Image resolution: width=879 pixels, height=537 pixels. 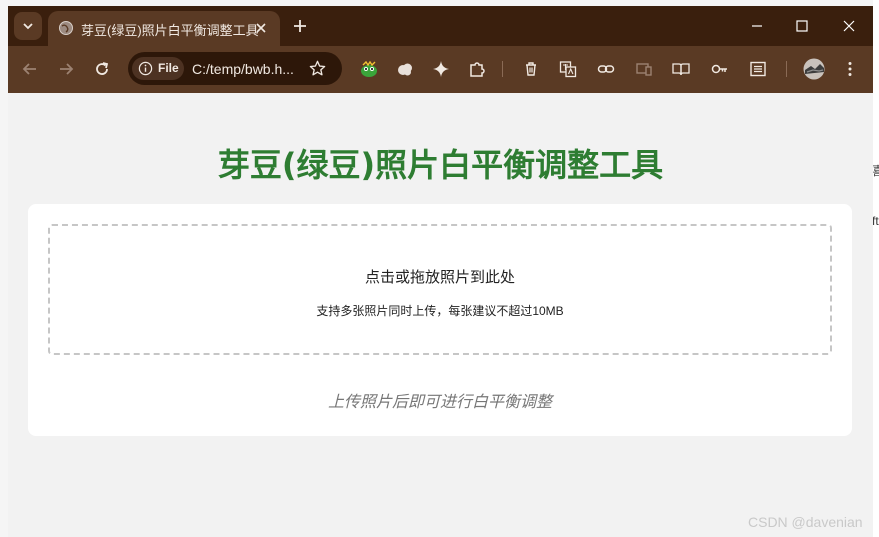 What do you see at coordinates (405, 69) in the screenshot?
I see `cloud-icon` at bounding box center [405, 69].